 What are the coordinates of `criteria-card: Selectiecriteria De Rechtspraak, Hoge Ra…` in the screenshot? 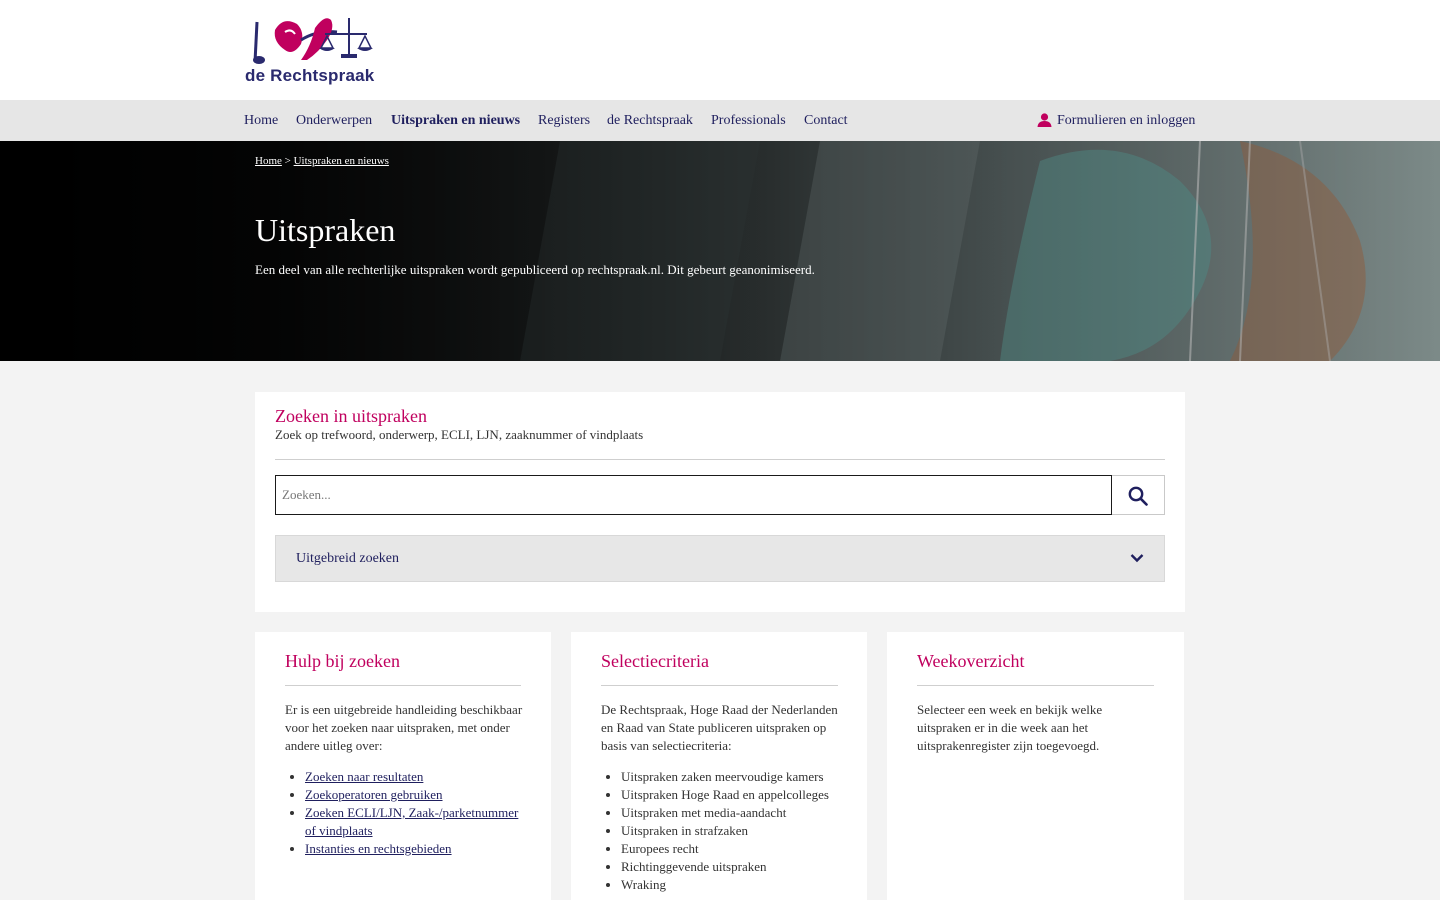 It's located at (719, 766).